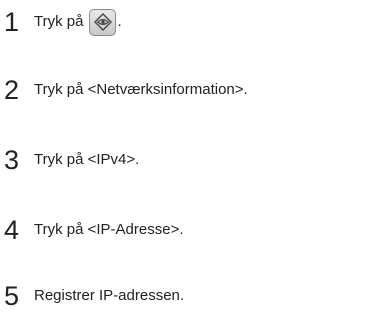  I want to click on step-5: 5 Registrer IP-adressen., so click(94, 296).